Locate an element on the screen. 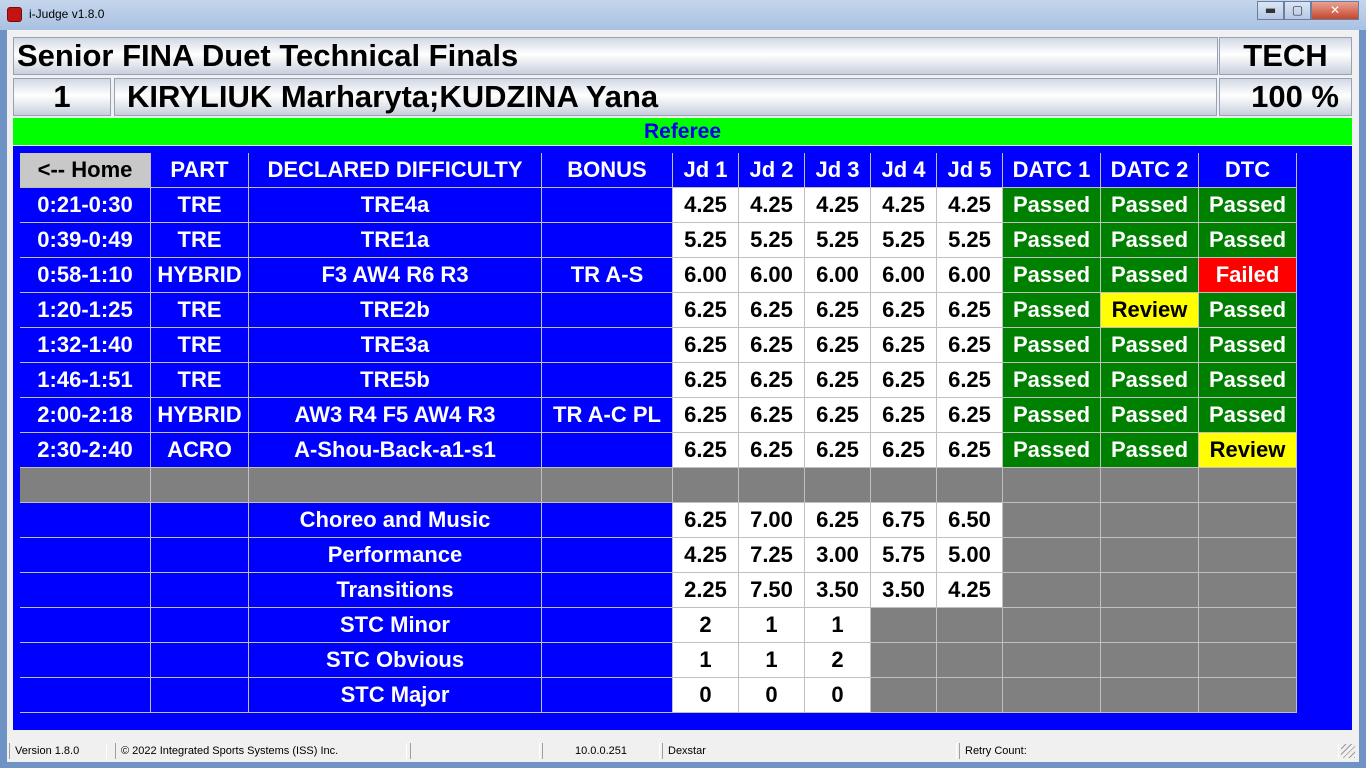 Image resolution: width=1366 pixels, height=768 pixels. datc2-status: Review is located at coordinates (1150, 310).